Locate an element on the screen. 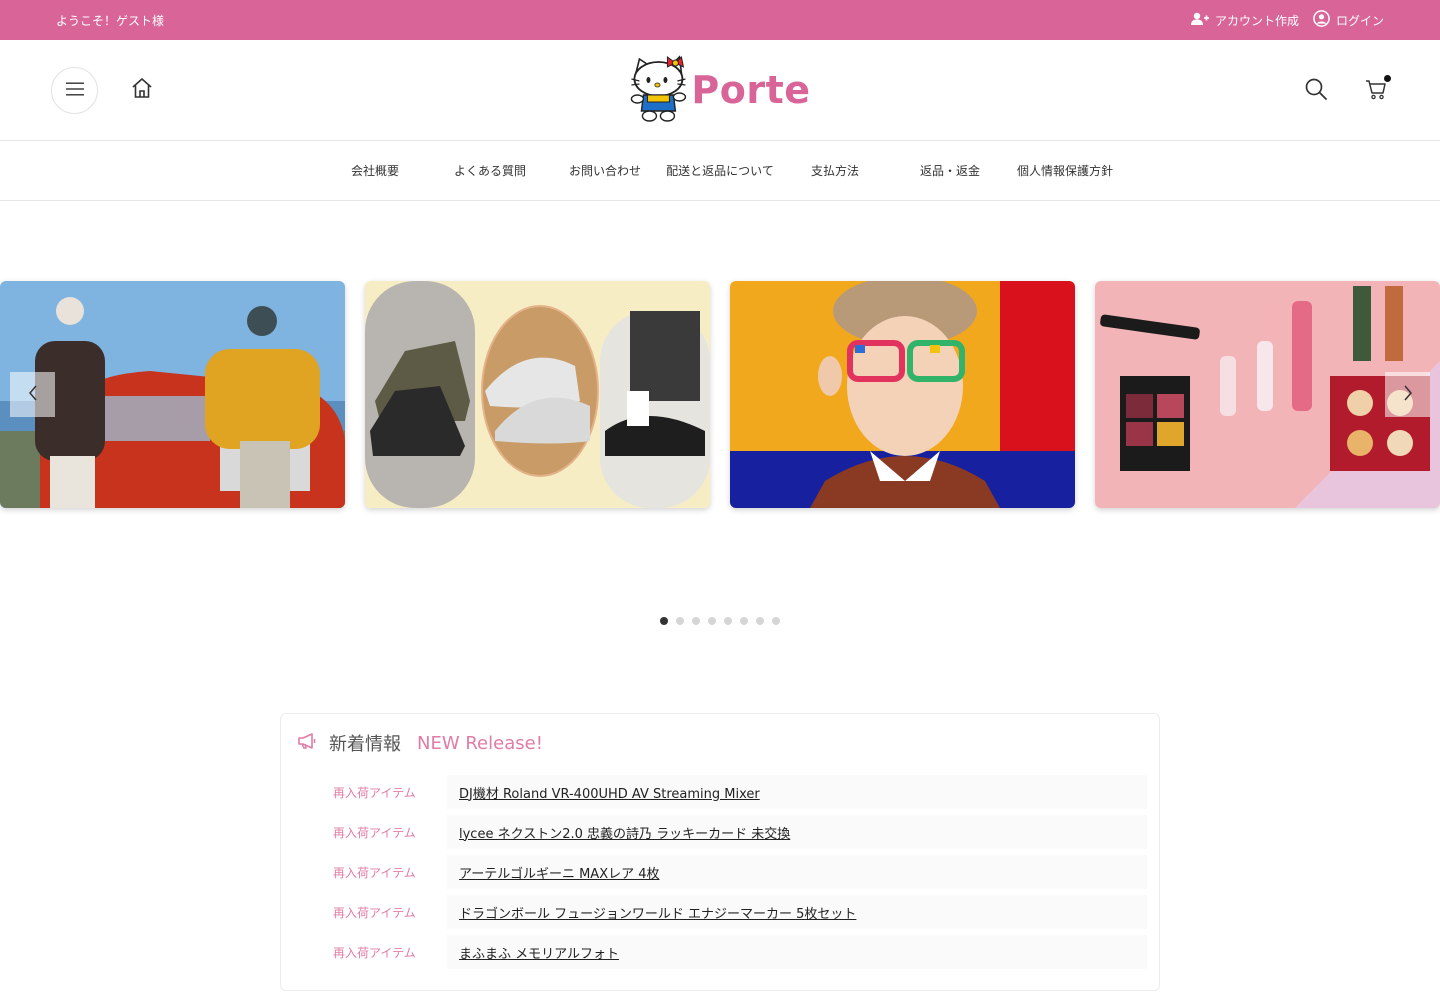  welcome-text: ようこそ！ゲスト様 is located at coordinates (110, 20).